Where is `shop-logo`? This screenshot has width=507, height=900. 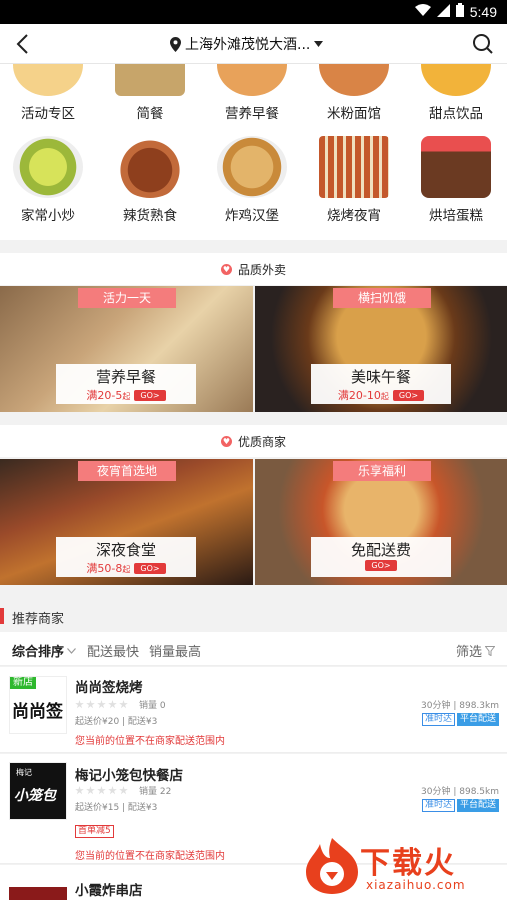 shop-logo is located at coordinates (38, 893).